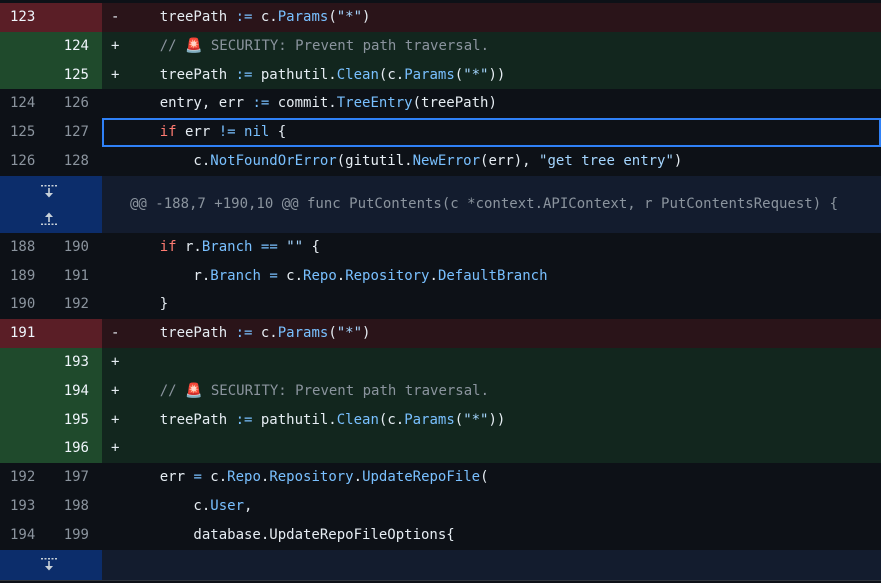 The width and height of the screenshot is (881, 583). I want to click on code-token: (err),, so click(510, 160).